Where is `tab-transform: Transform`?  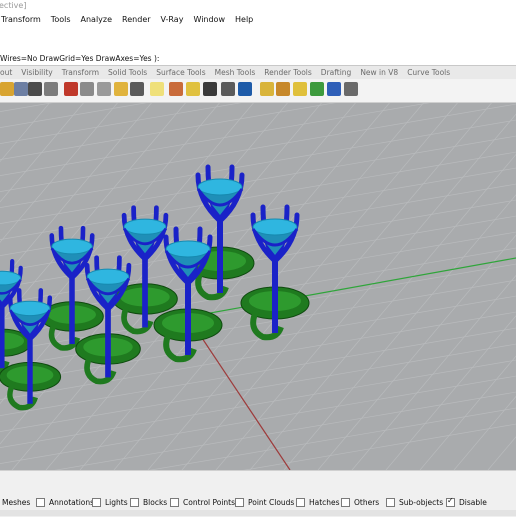 tab-transform: Transform is located at coordinates (80, 72).